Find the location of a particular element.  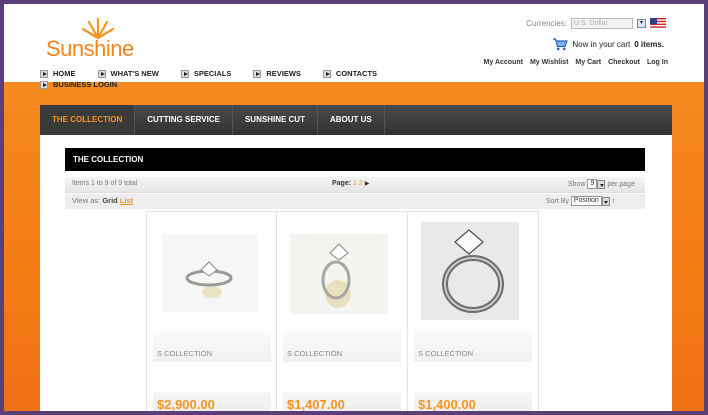

per-page-label: per page is located at coordinates (621, 184).